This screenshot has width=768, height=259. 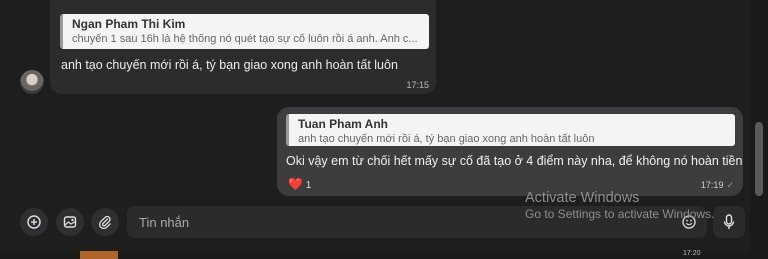 I want to click on message-input-container, so click(x=417, y=222).